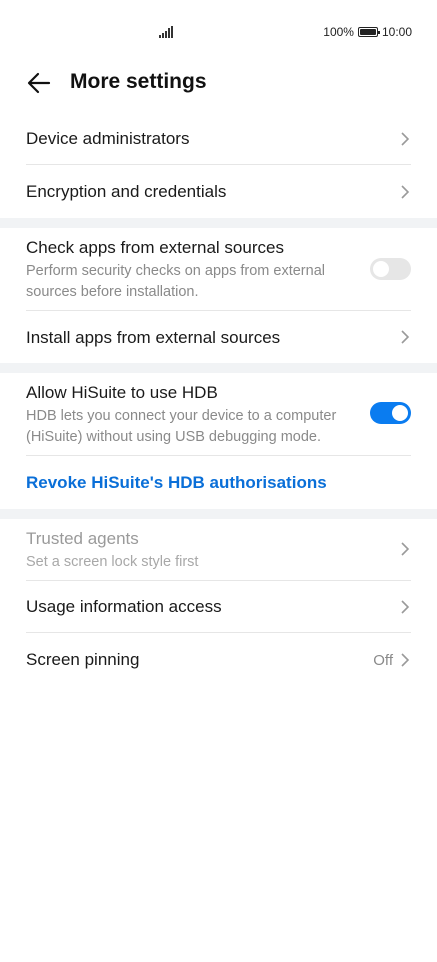  What do you see at coordinates (108, 138) in the screenshot?
I see `device-administrators-label: Device administrators` at bounding box center [108, 138].